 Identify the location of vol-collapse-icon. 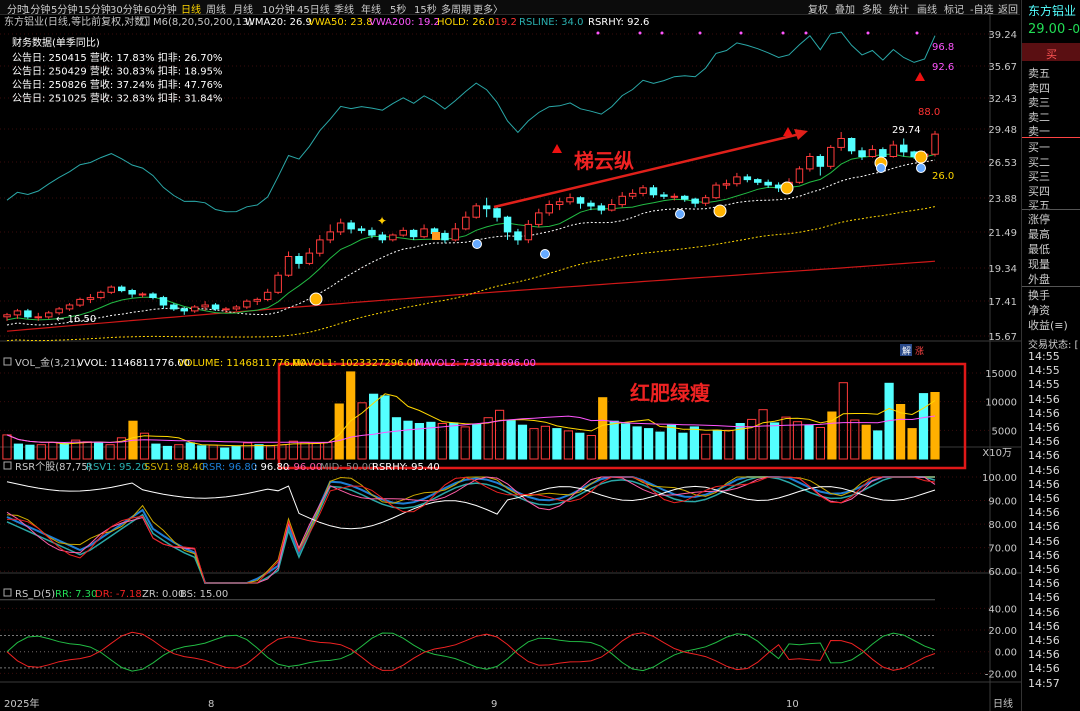
(7, 361).